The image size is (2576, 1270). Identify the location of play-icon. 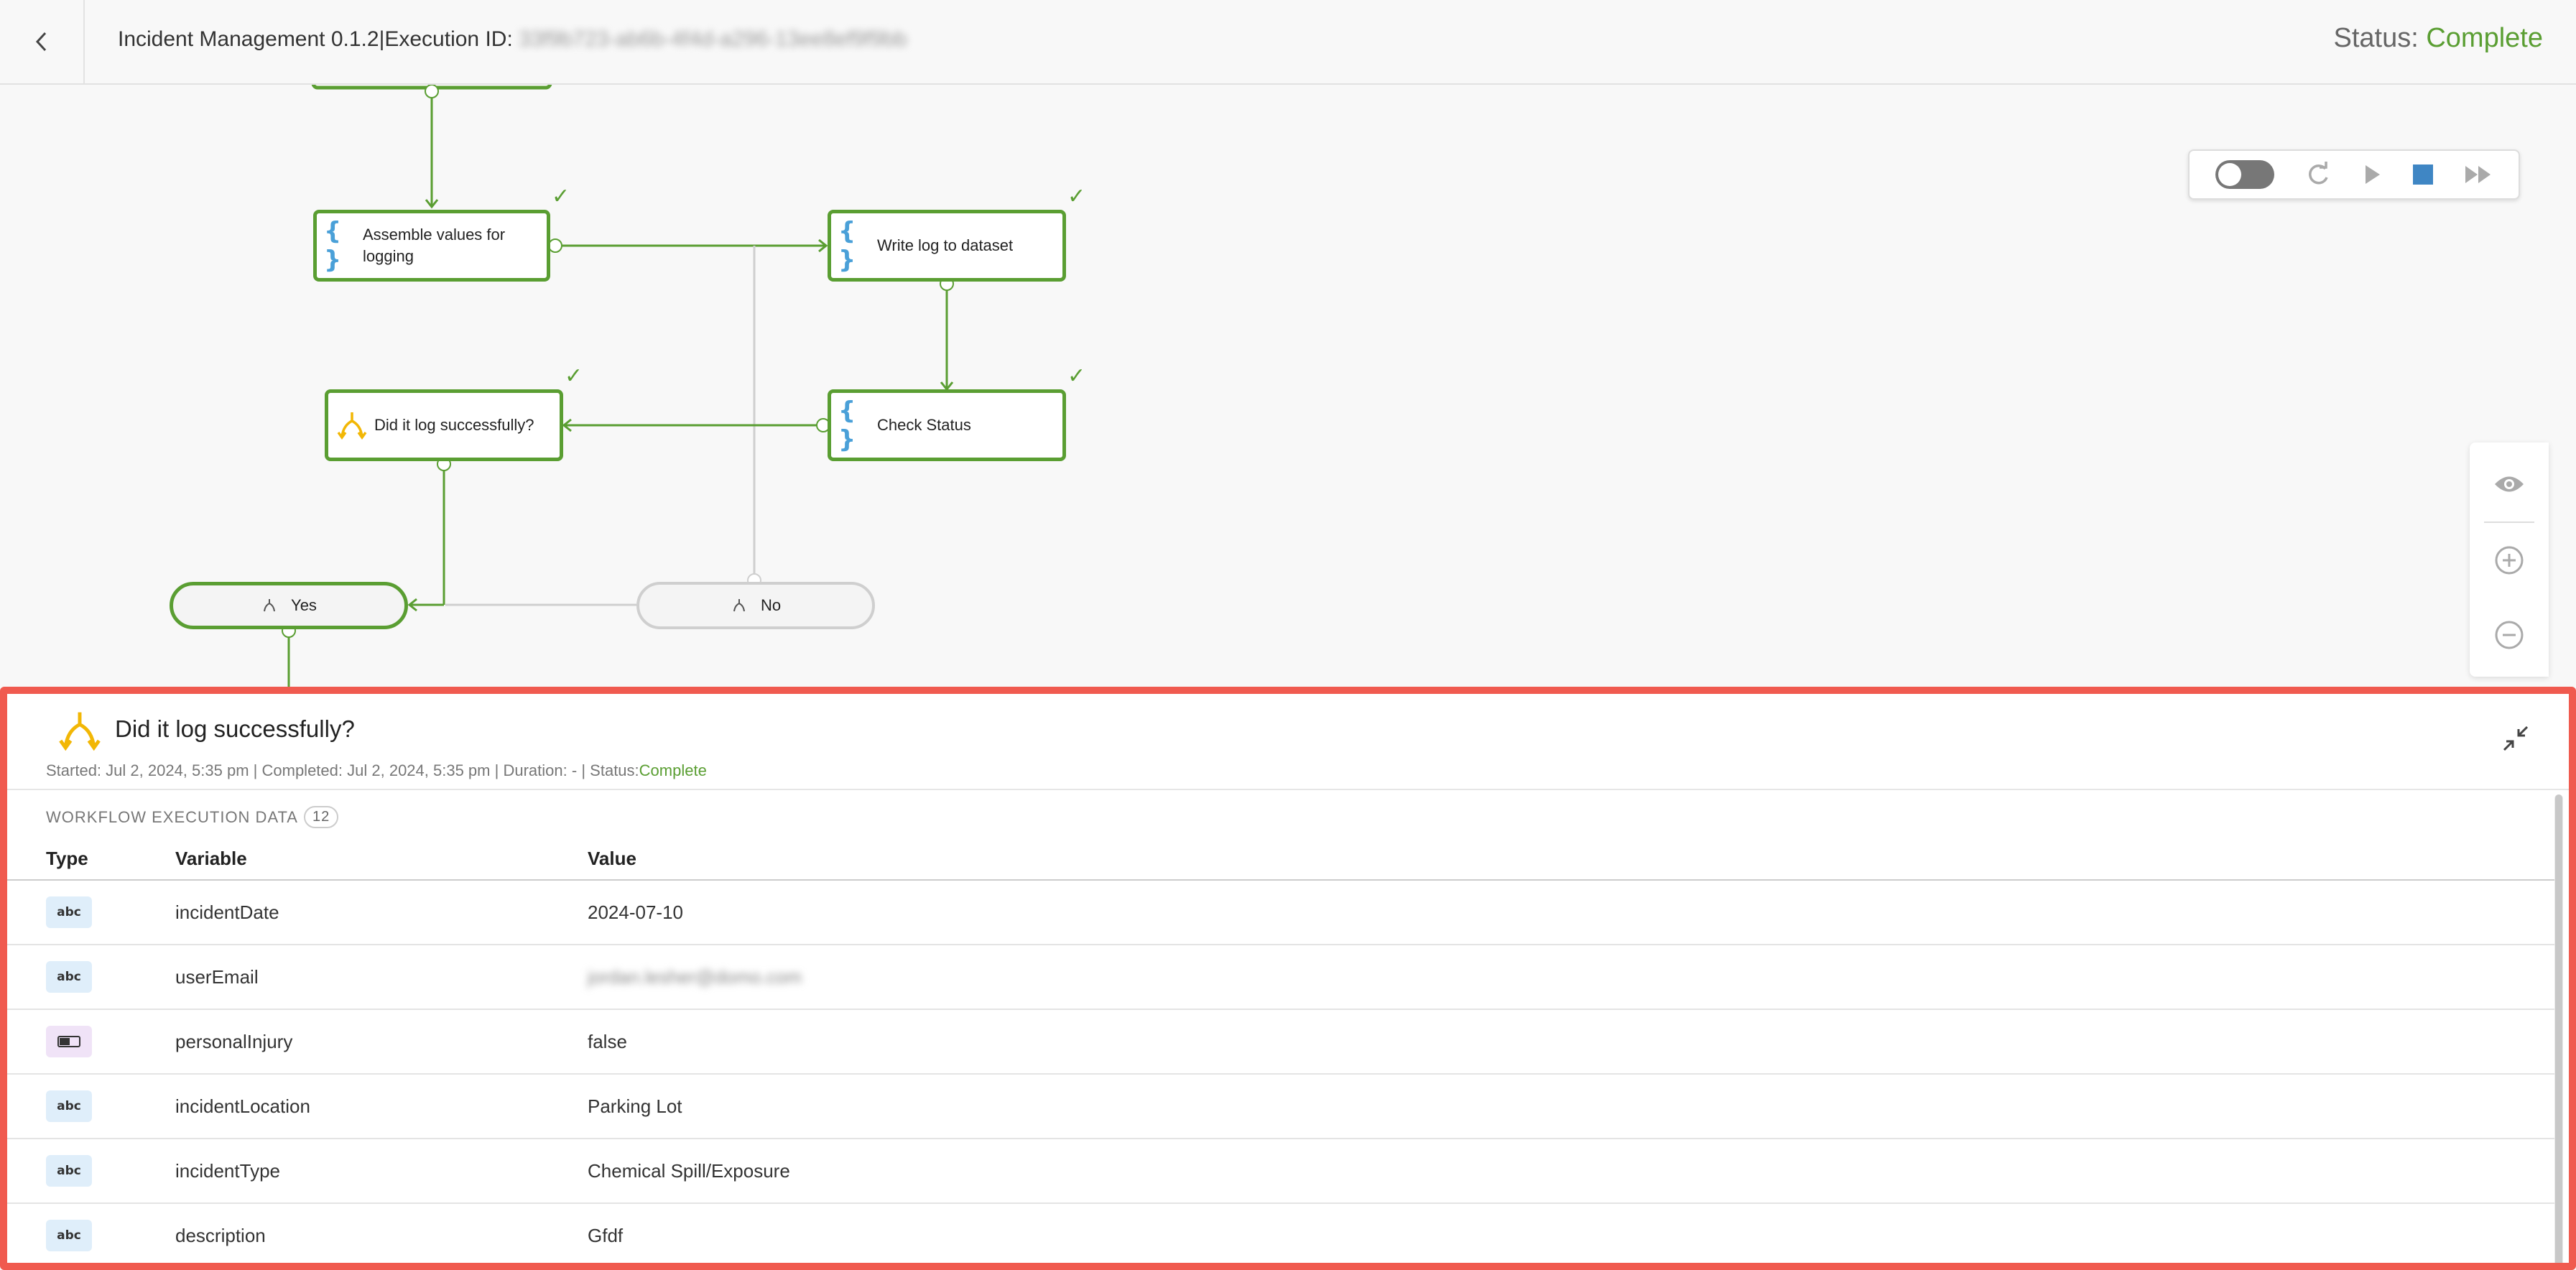
(2372, 174).